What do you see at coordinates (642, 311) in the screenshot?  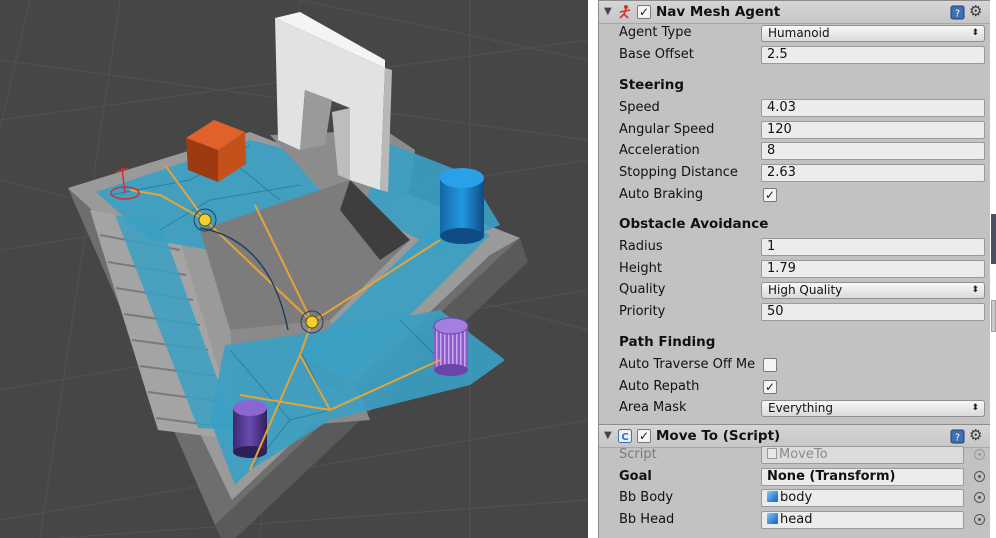 I see `priority-label: Priority` at bounding box center [642, 311].